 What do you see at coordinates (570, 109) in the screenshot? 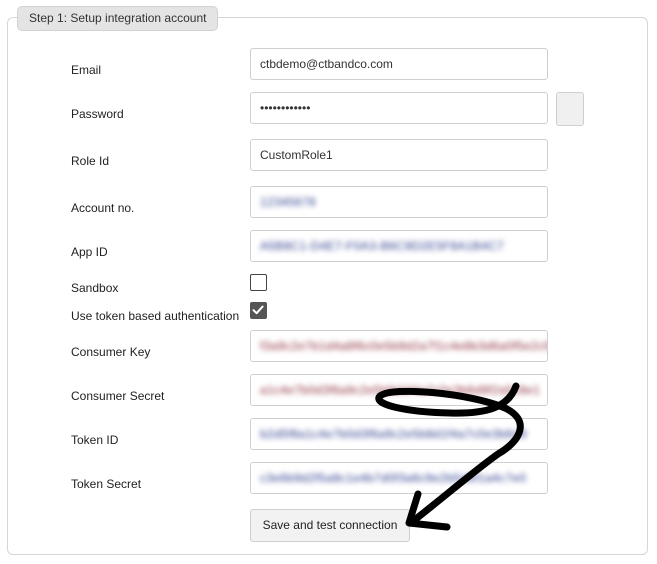
I see `show-password-button` at bounding box center [570, 109].